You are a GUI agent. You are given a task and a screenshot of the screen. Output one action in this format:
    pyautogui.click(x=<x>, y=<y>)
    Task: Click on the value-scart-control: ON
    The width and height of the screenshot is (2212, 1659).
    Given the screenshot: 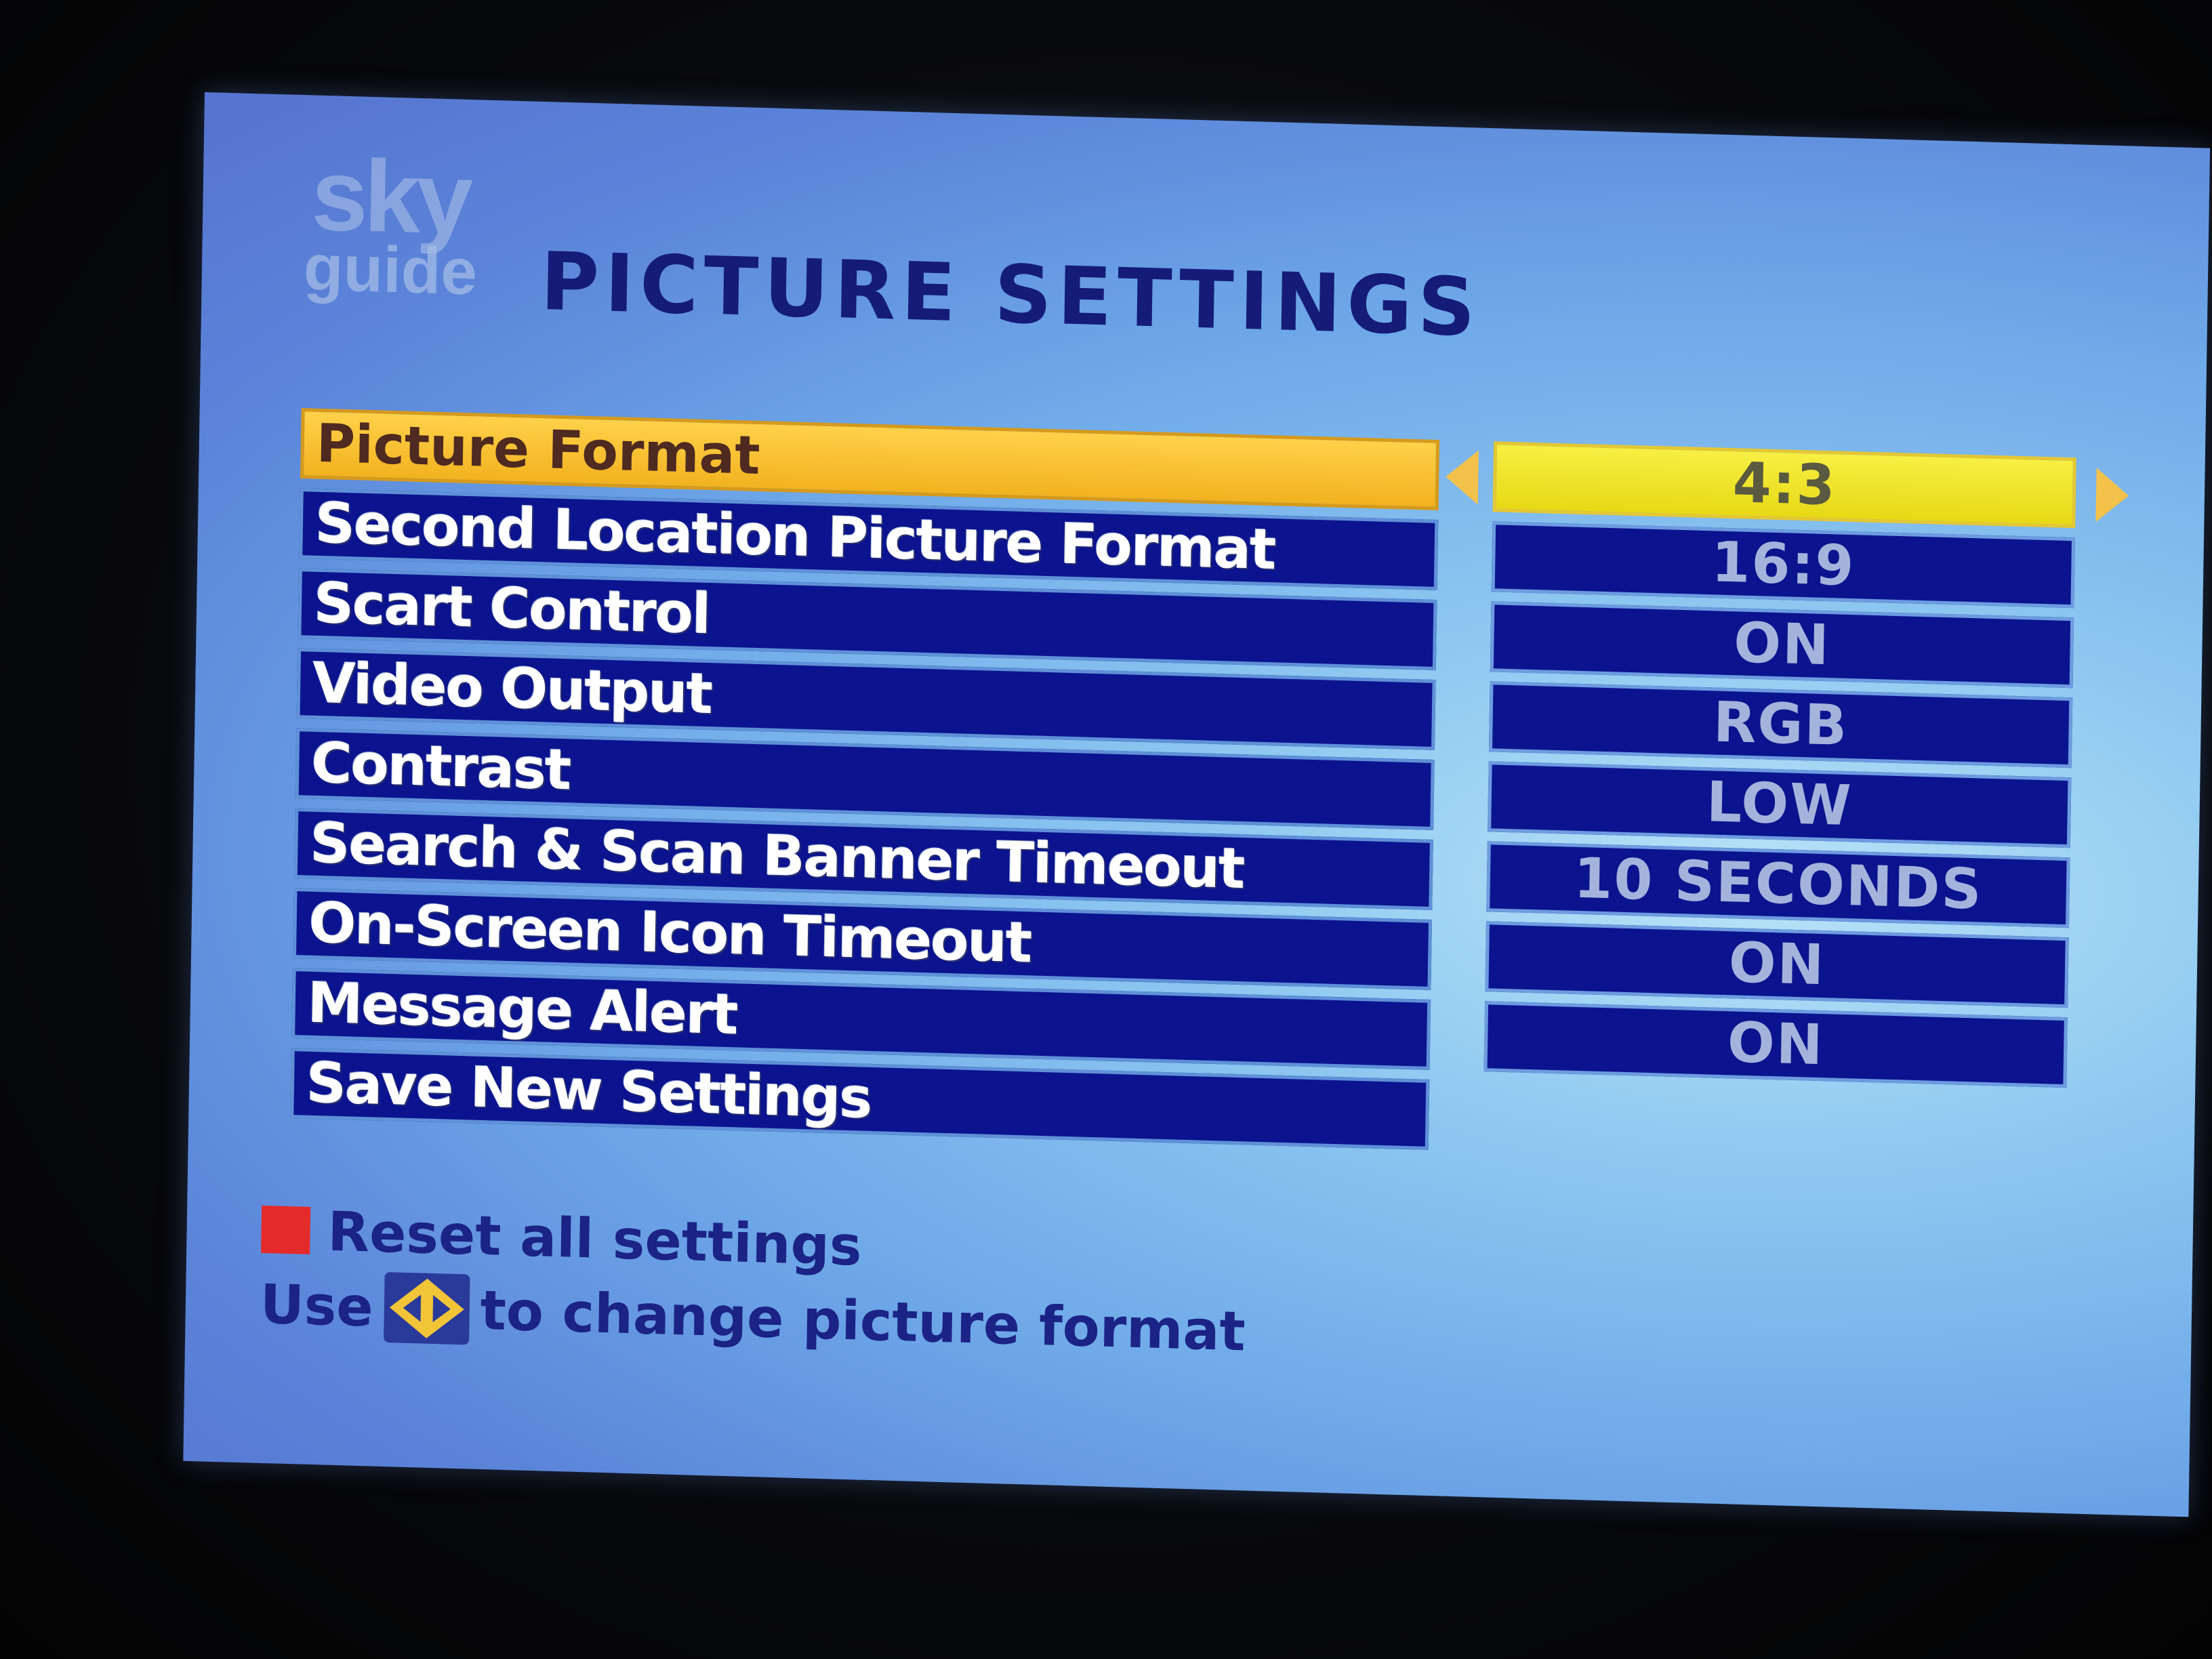 What is the action you would take?
    pyautogui.click(x=1782, y=645)
    